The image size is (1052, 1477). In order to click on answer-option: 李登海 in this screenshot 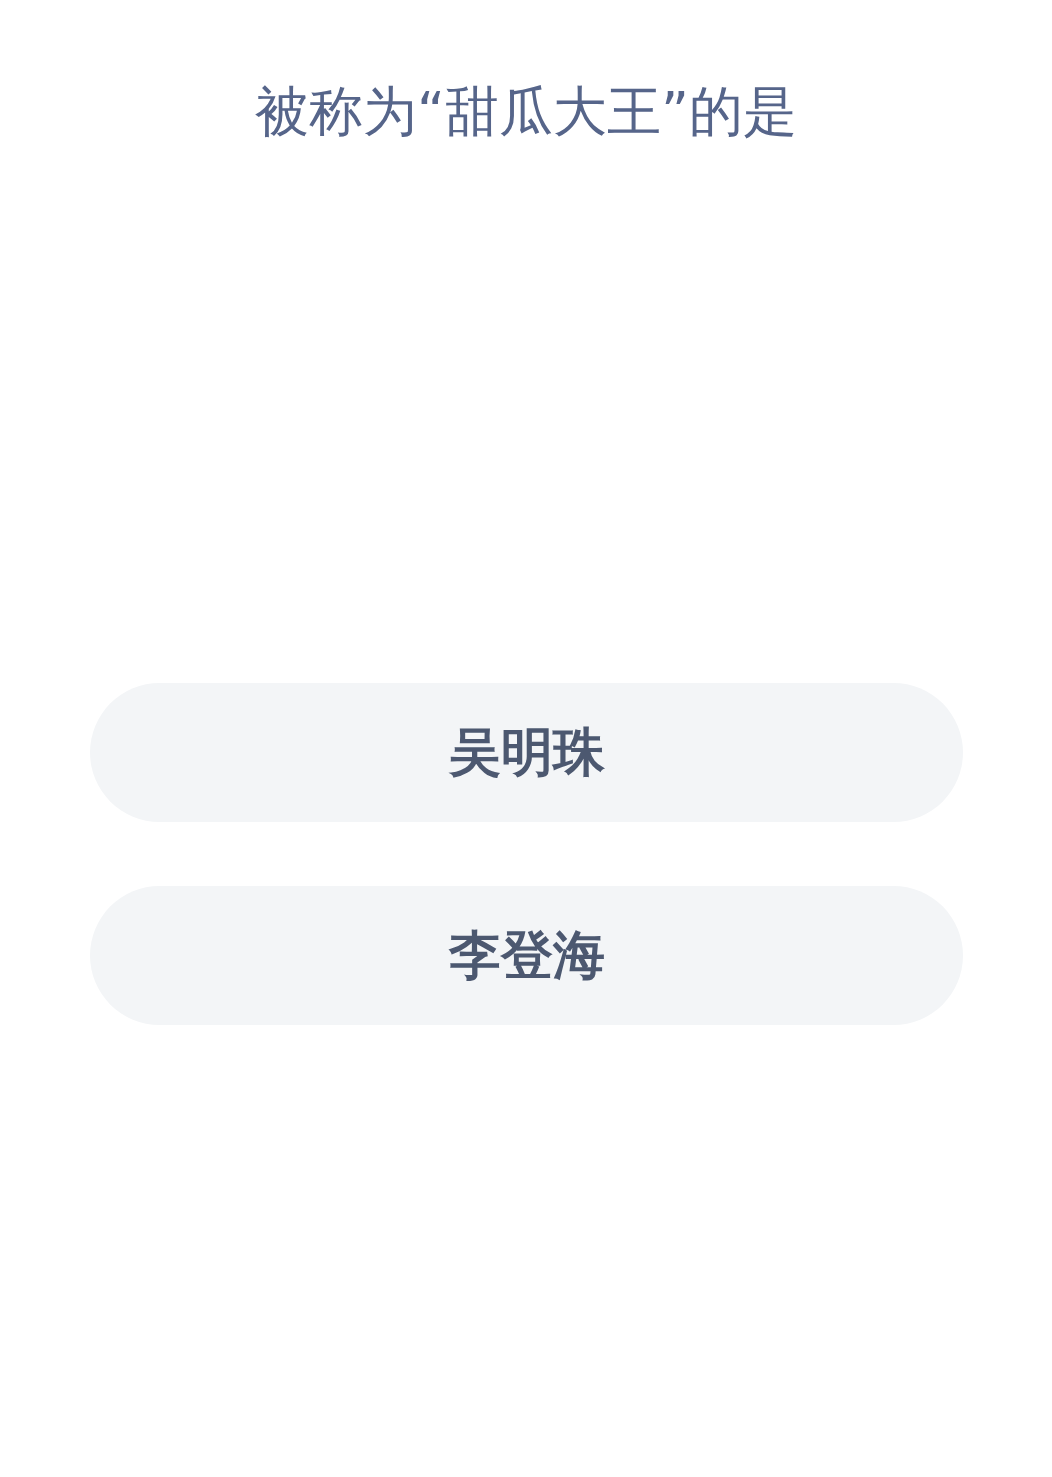, I will do `click(526, 955)`.